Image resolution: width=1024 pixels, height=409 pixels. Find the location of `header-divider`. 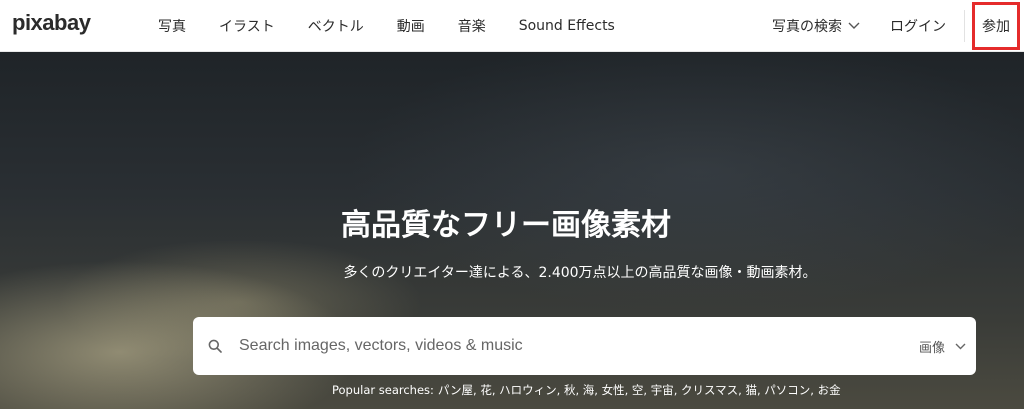

header-divider is located at coordinates (964, 26).